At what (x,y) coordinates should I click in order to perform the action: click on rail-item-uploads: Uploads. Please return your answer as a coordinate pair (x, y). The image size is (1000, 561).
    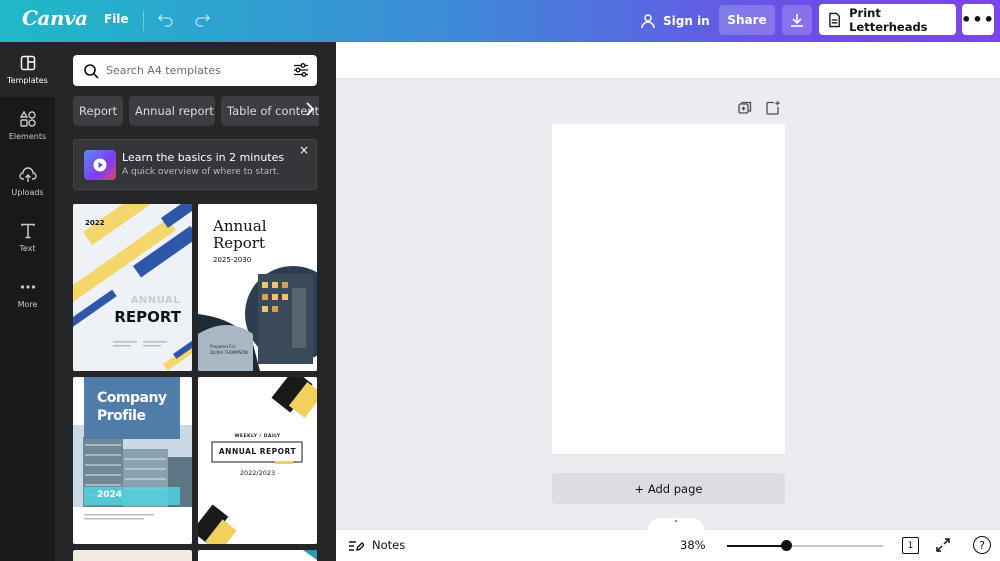
    Looking at the image, I should click on (27, 181).